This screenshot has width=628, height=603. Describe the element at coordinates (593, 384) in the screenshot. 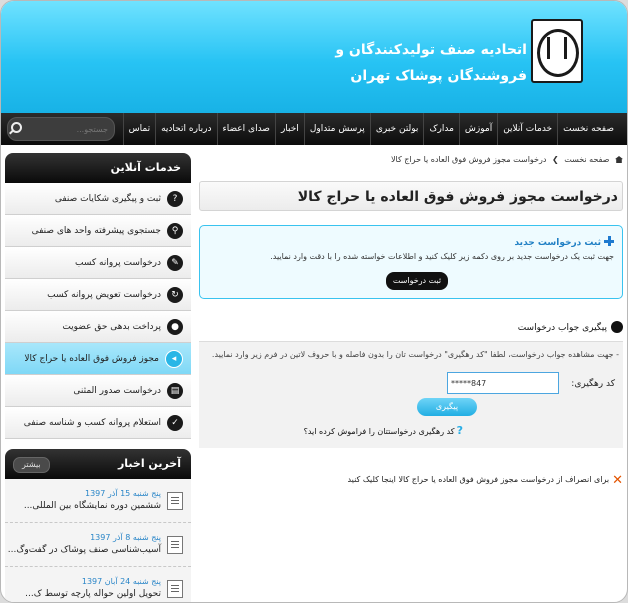

I see `tracking-code-label: کد رهگیری:` at that location.